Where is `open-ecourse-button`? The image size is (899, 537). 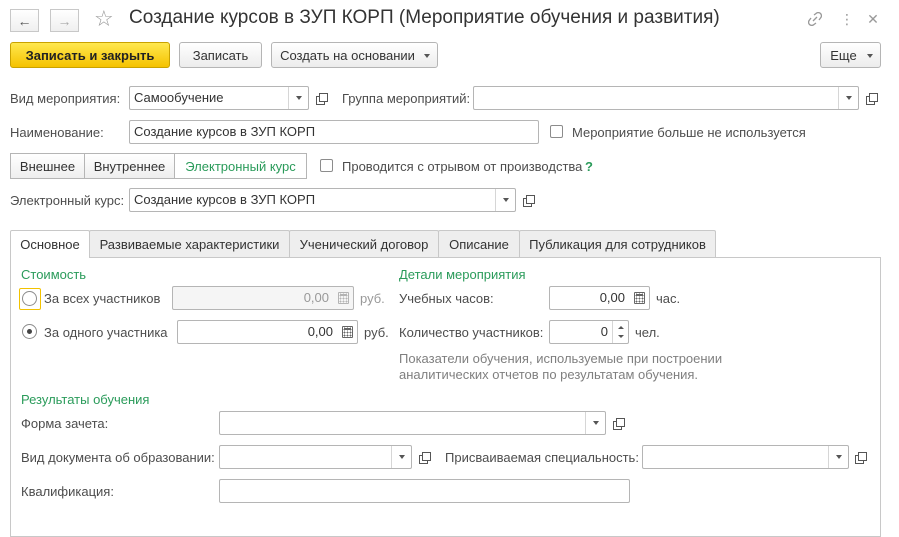
open-ecourse-button is located at coordinates (528, 200).